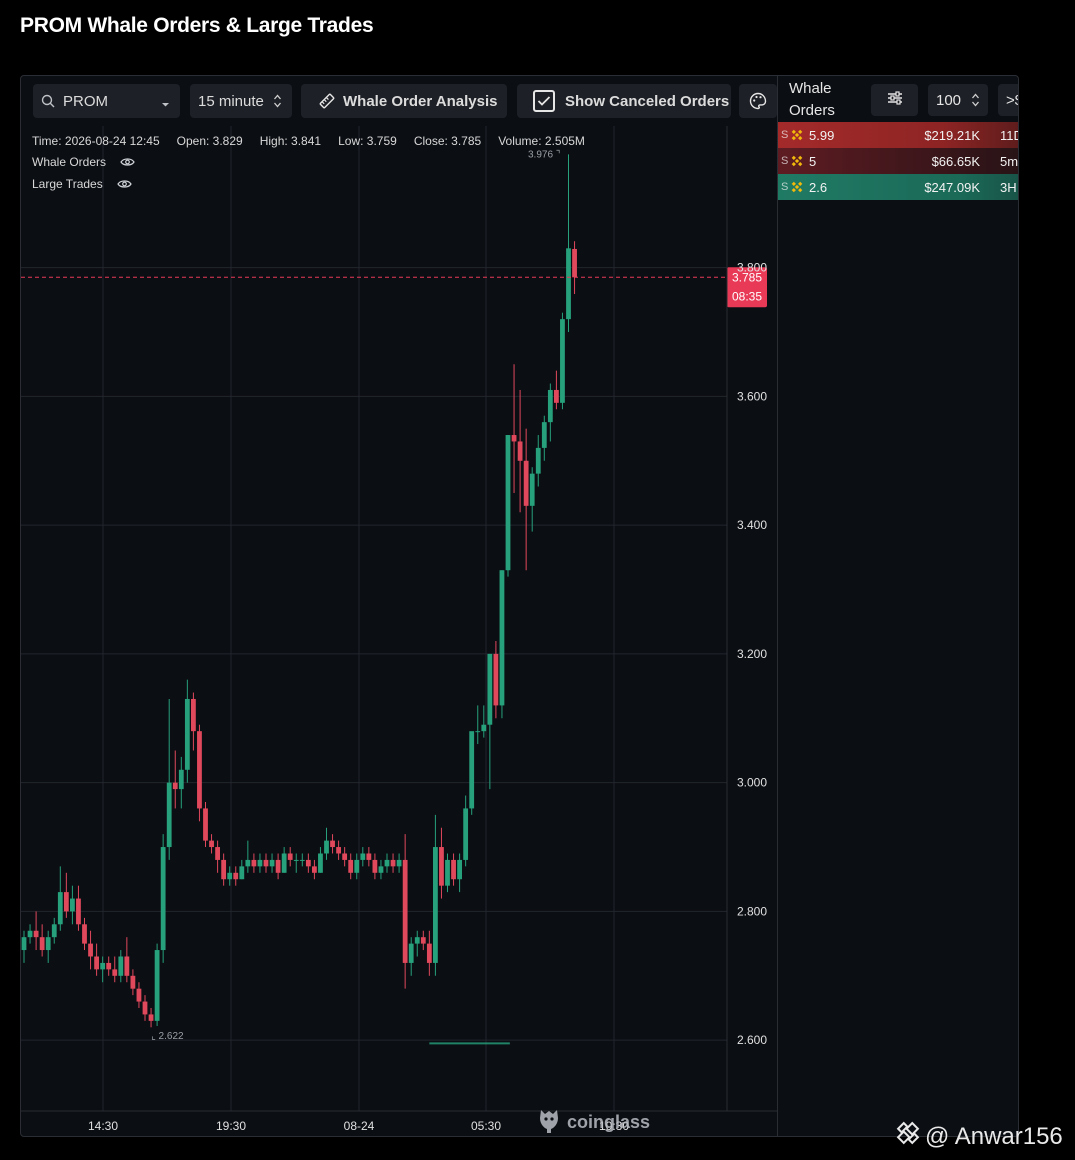  What do you see at coordinates (949, 100) in the screenshot?
I see `row-count-value: 100` at bounding box center [949, 100].